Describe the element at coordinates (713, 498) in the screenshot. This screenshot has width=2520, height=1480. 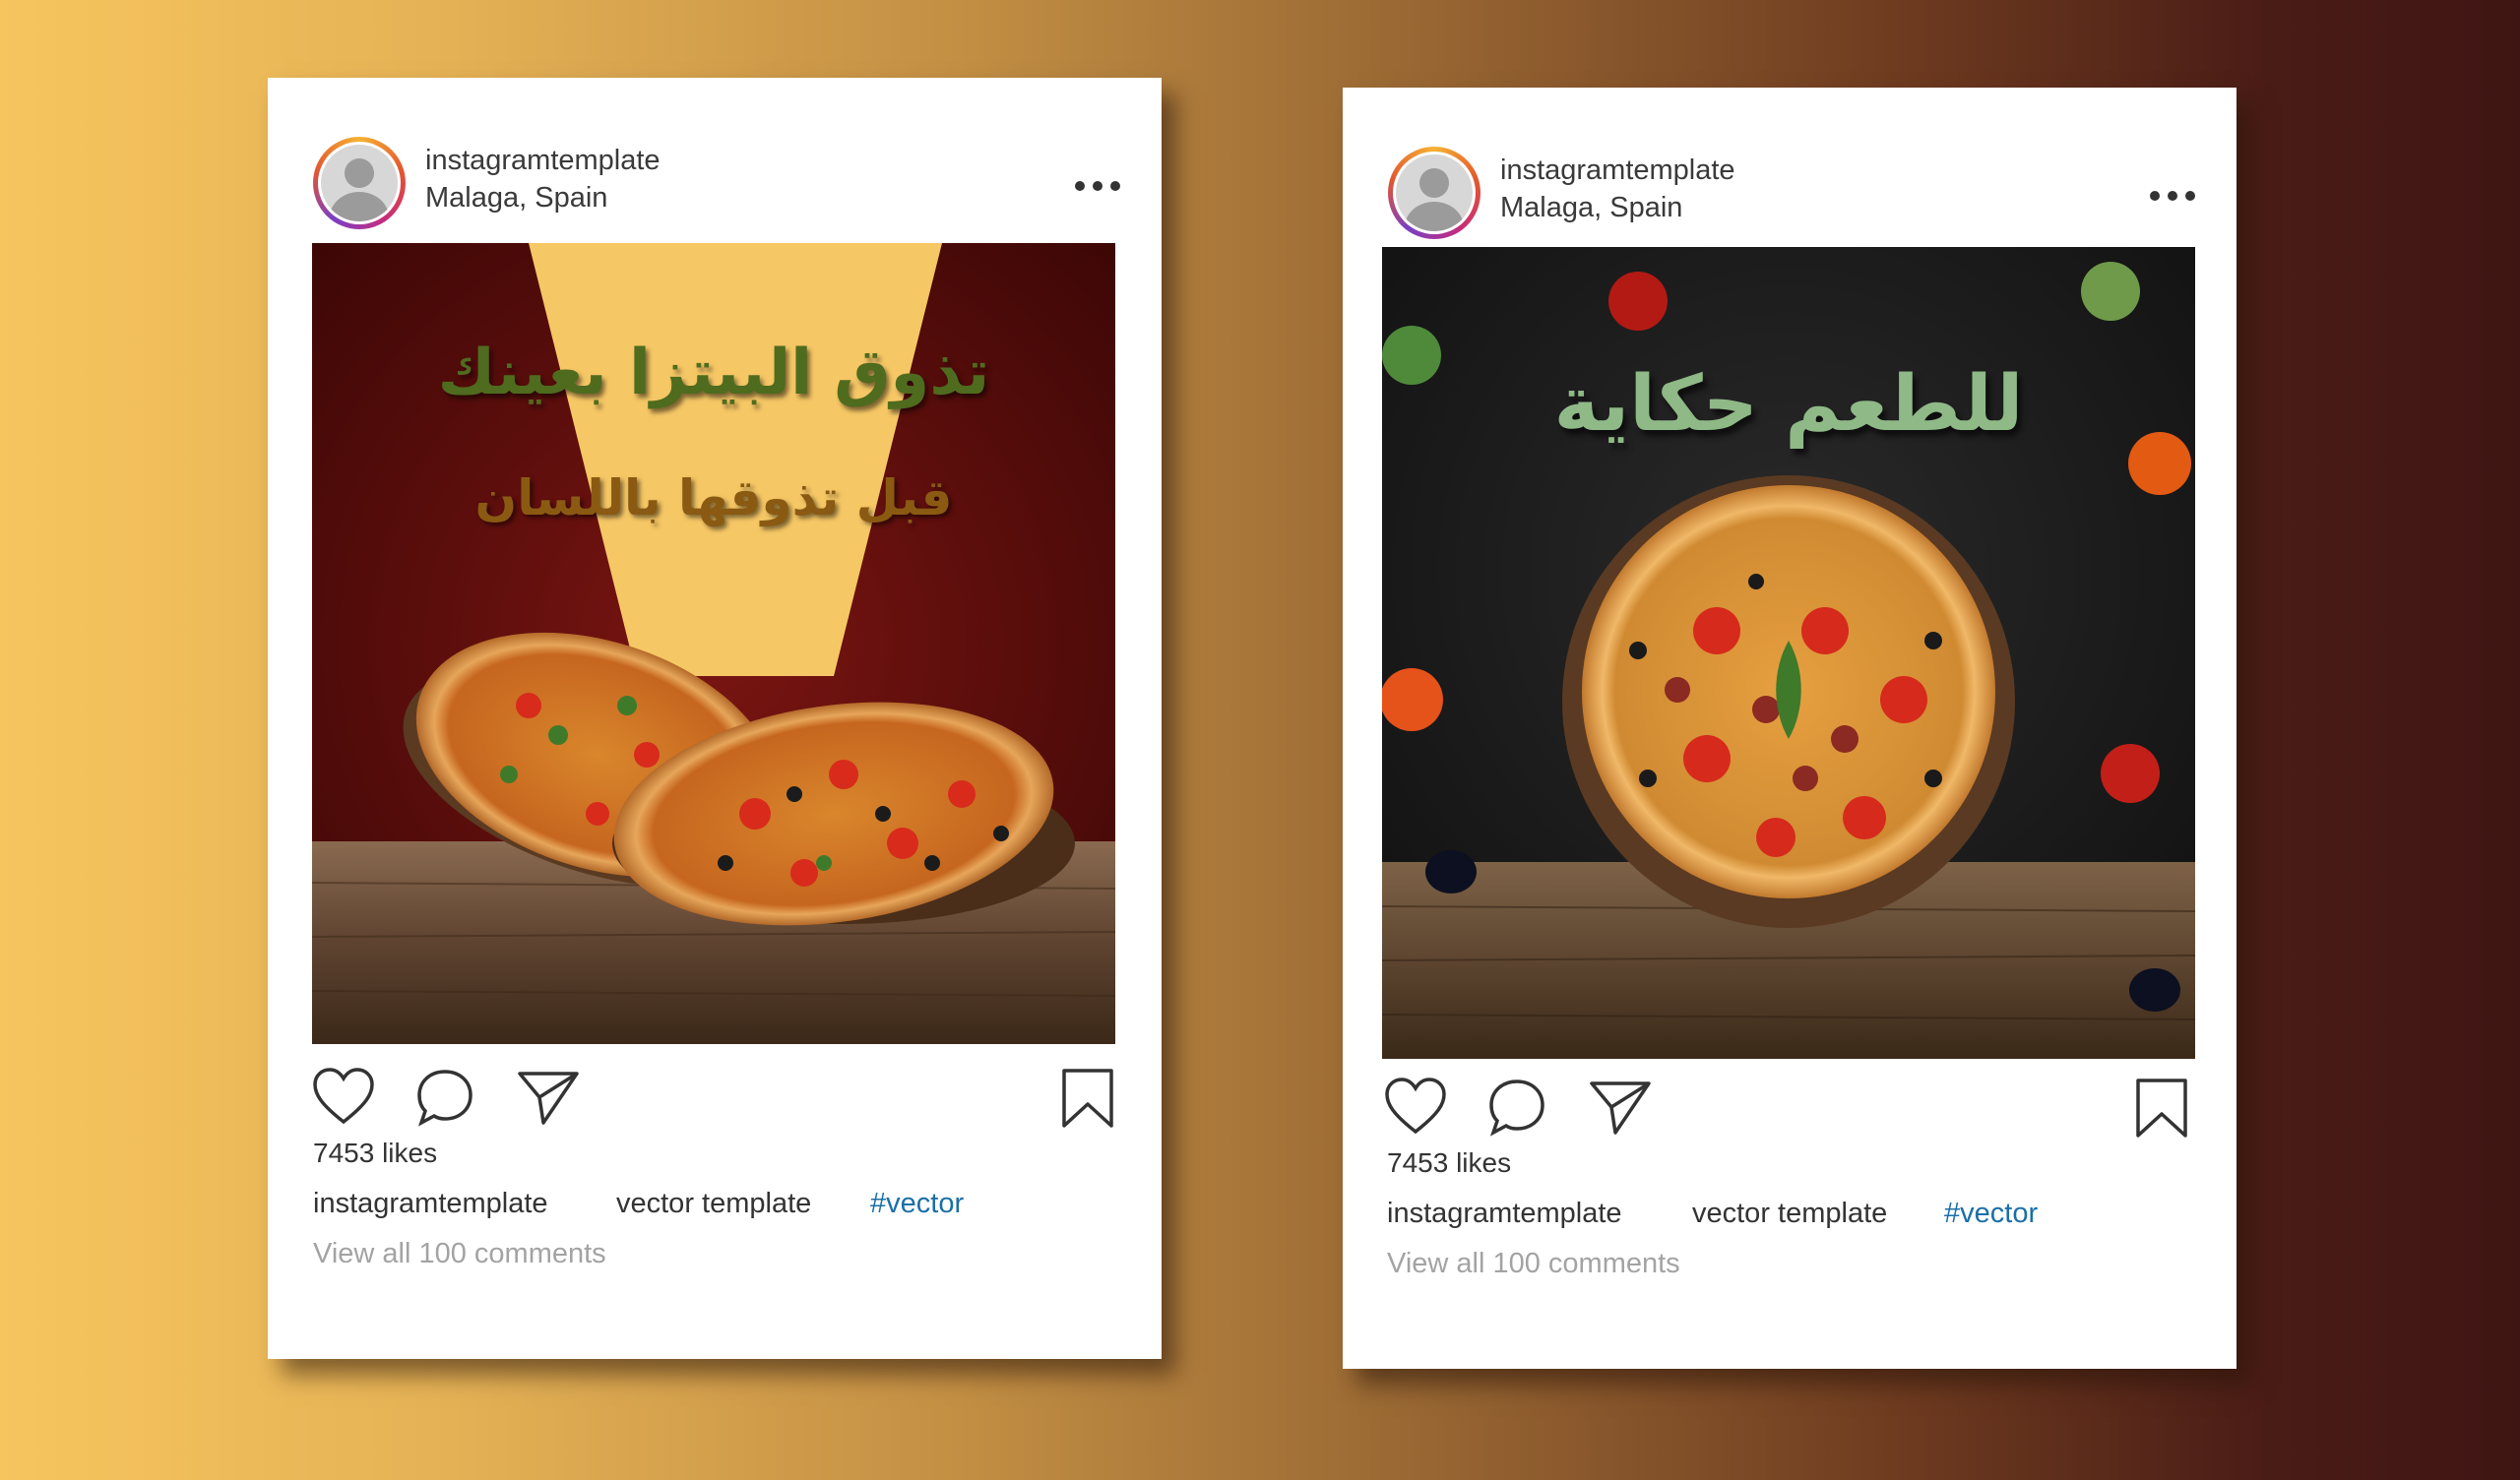
I see `headline-2: قبل تذوقها باللسان` at that location.